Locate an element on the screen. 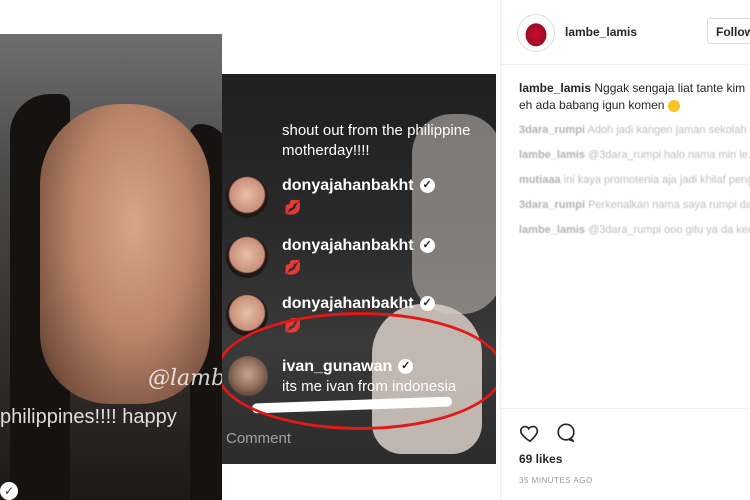 This screenshot has width=750, height=500. post-timestamp: 35 MINUTES AGO is located at coordinates (556, 480).